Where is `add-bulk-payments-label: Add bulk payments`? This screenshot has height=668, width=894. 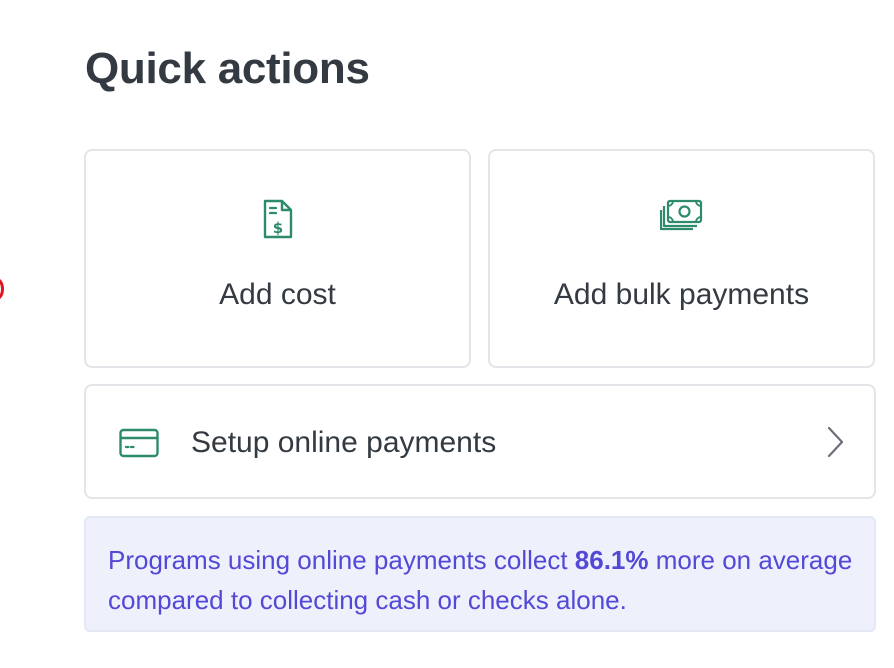 add-bulk-payments-label: Add bulk payments is located at coordinates (681, 294).